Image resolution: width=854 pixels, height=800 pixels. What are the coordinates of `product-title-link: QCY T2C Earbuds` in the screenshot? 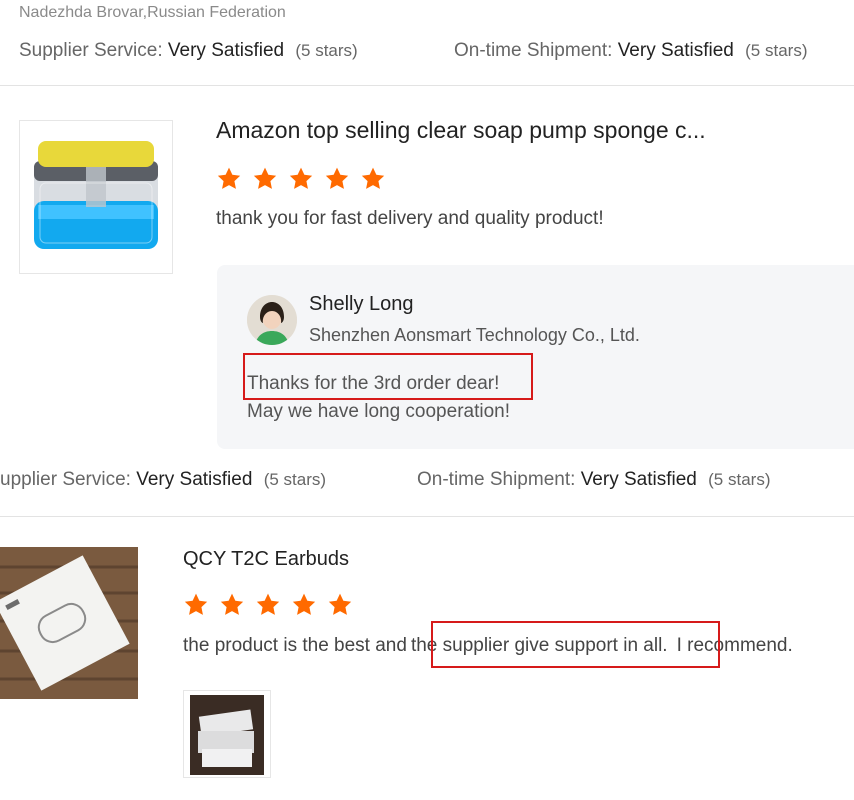 It's located at (266, 559).